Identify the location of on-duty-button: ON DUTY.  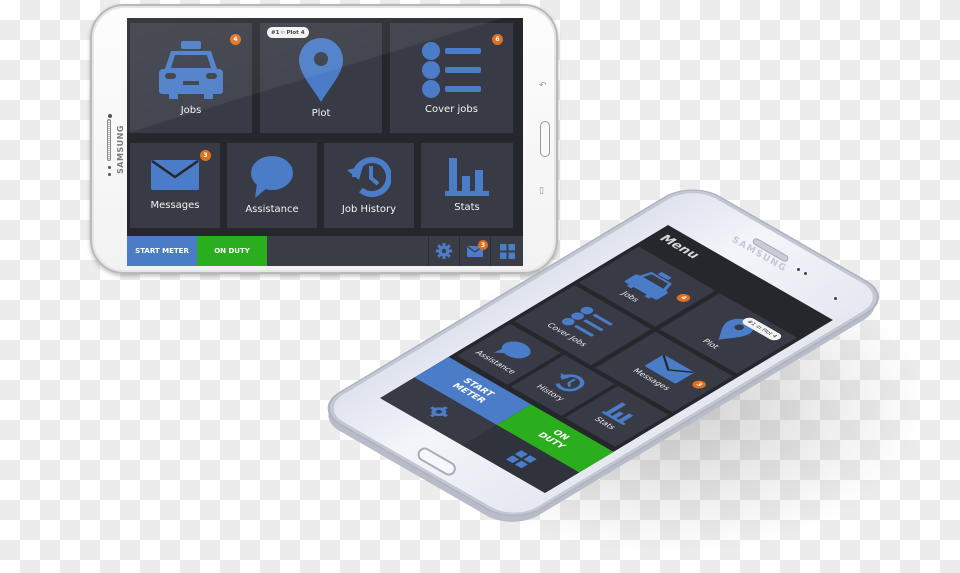
(232, 251).